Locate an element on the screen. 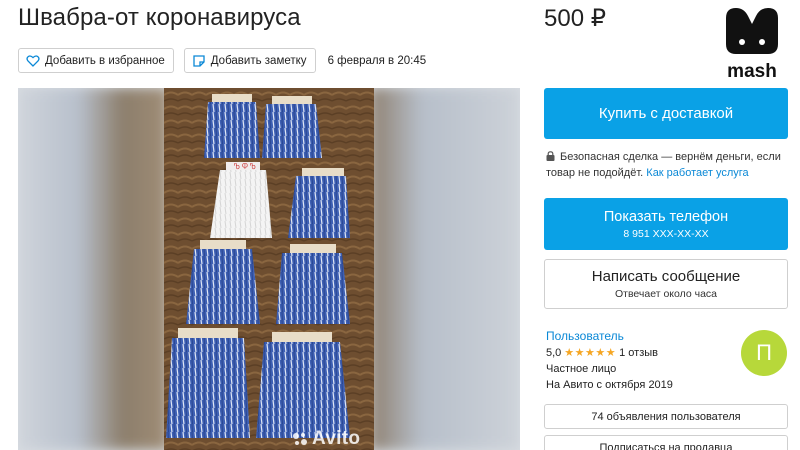  rating-stars: ★★★★★ is located at coordinates (590, 353).